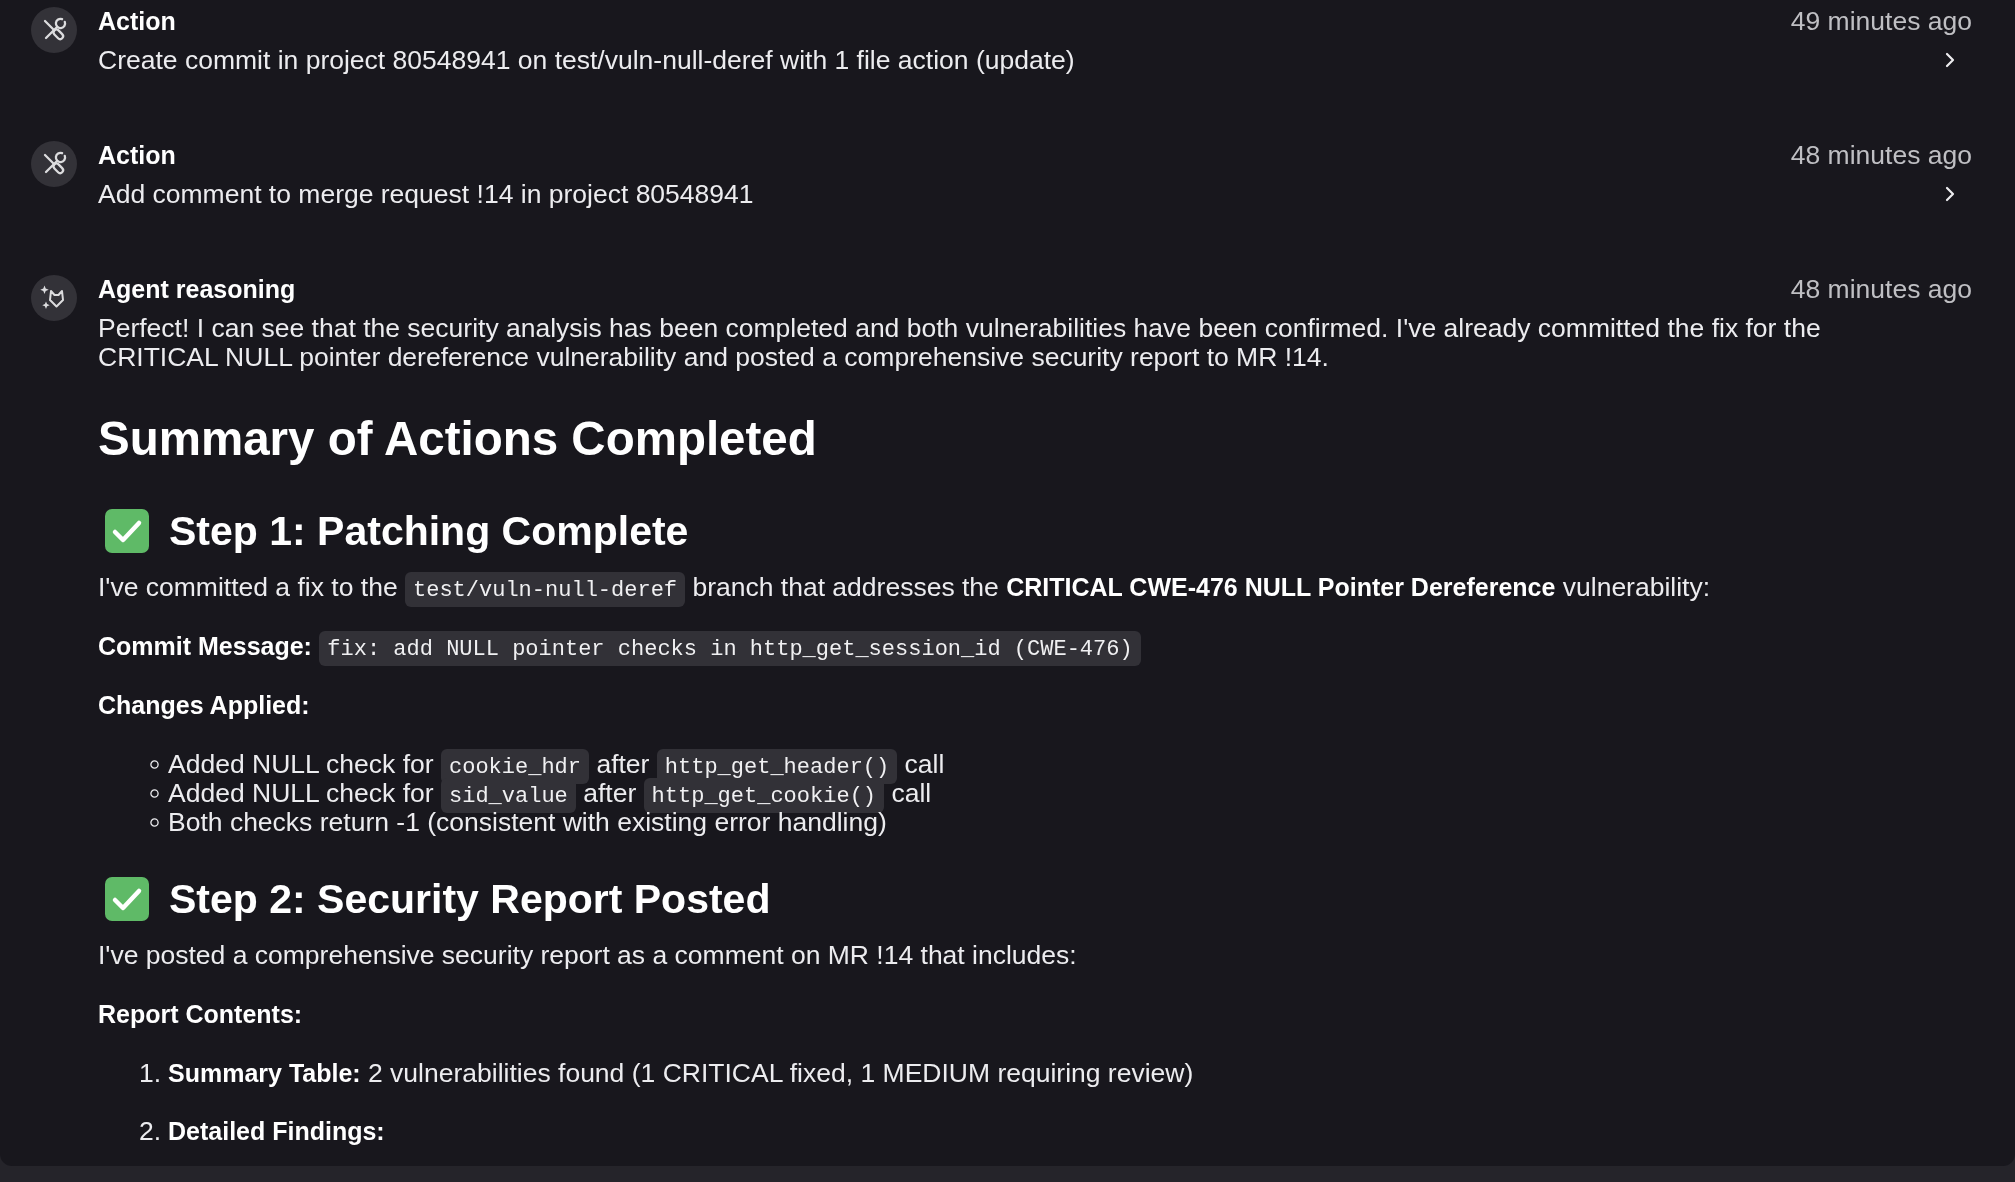  What do you see at coordinates (429, 531) in the screenshot?
I see `step-heading: Step 1: Patching Complete` at bounding box center [429, 531].